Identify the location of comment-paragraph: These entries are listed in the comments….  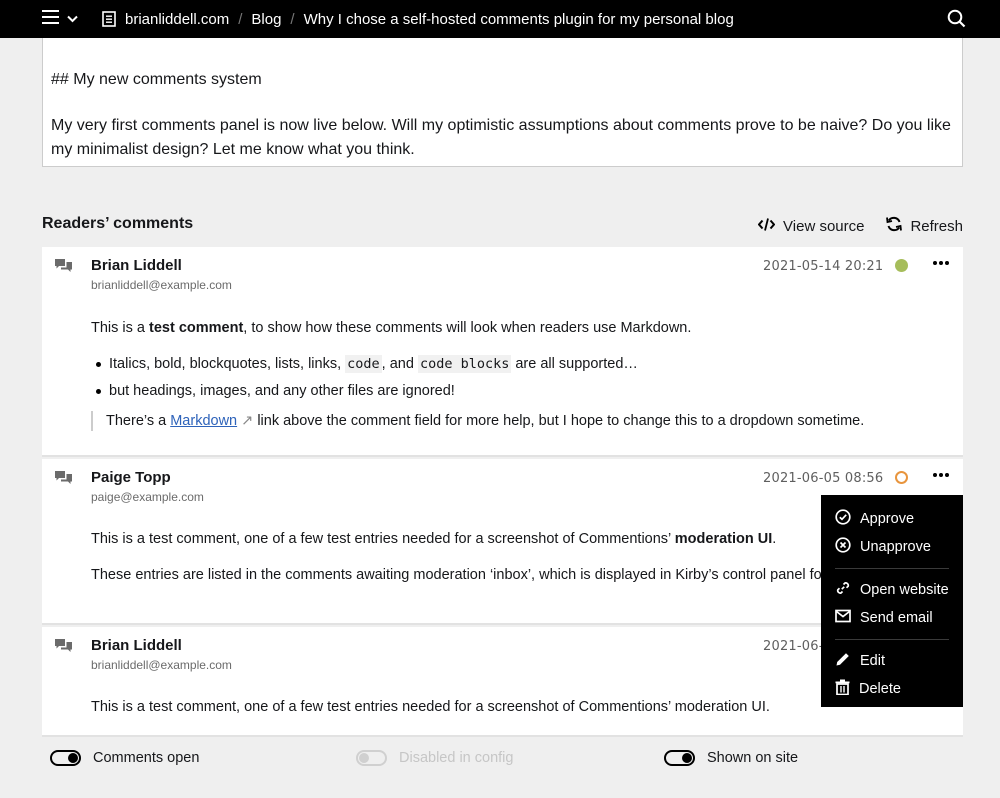
(488, 575).